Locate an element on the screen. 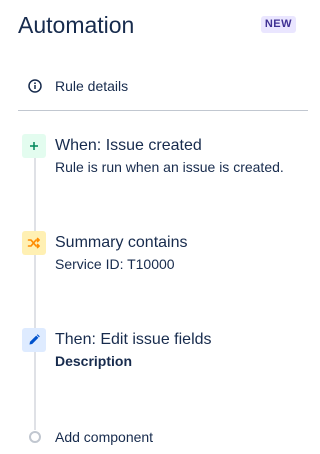 The height and width of the screenshot is (454, 320). rule-details-label: Rule details is located at coordinates (92, 86).